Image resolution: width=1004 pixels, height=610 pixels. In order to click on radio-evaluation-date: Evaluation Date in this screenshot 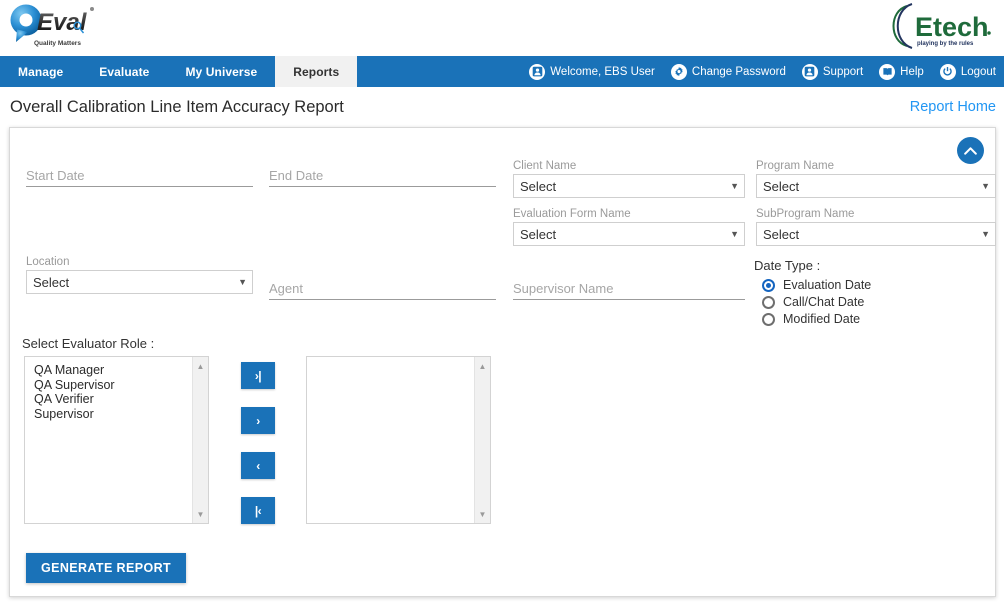, I will do `click(816, 285)`.